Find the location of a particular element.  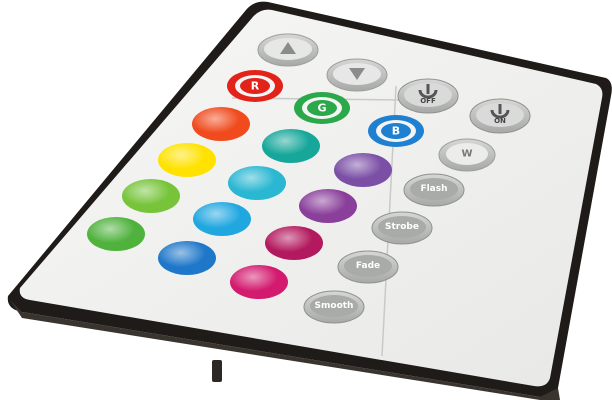

red-label: R is located at coordinates (255, 86).